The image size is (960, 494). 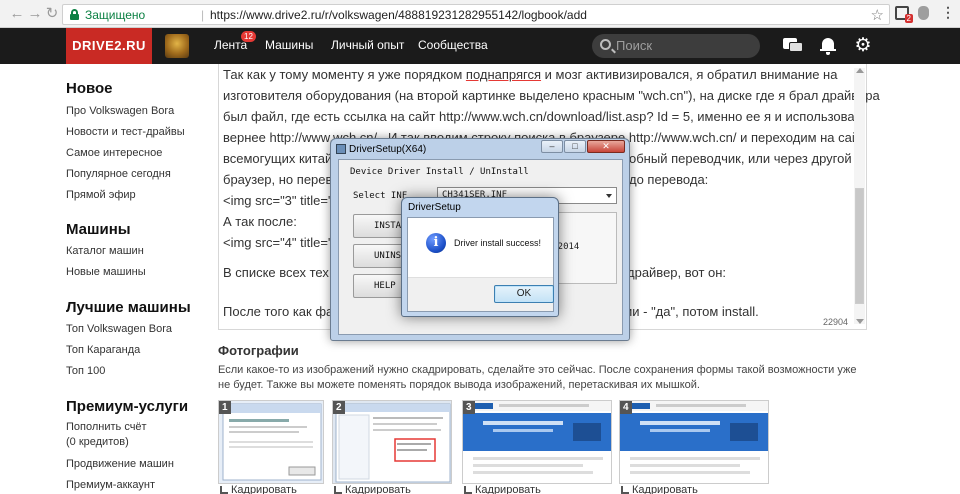 What do you see at coordinates (469, 407) in the screenshot?
I see `photo-number: 3` at bounding box center [469, 407].